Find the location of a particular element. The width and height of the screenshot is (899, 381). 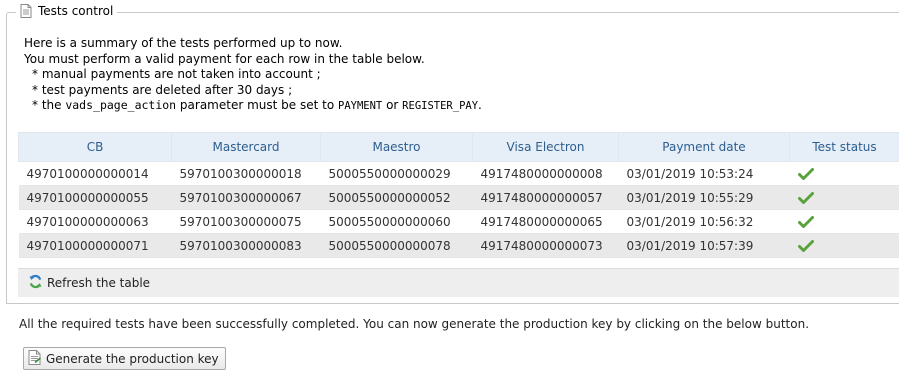

param-value-payment: PAYMENT is located at coordinates (360, 106).